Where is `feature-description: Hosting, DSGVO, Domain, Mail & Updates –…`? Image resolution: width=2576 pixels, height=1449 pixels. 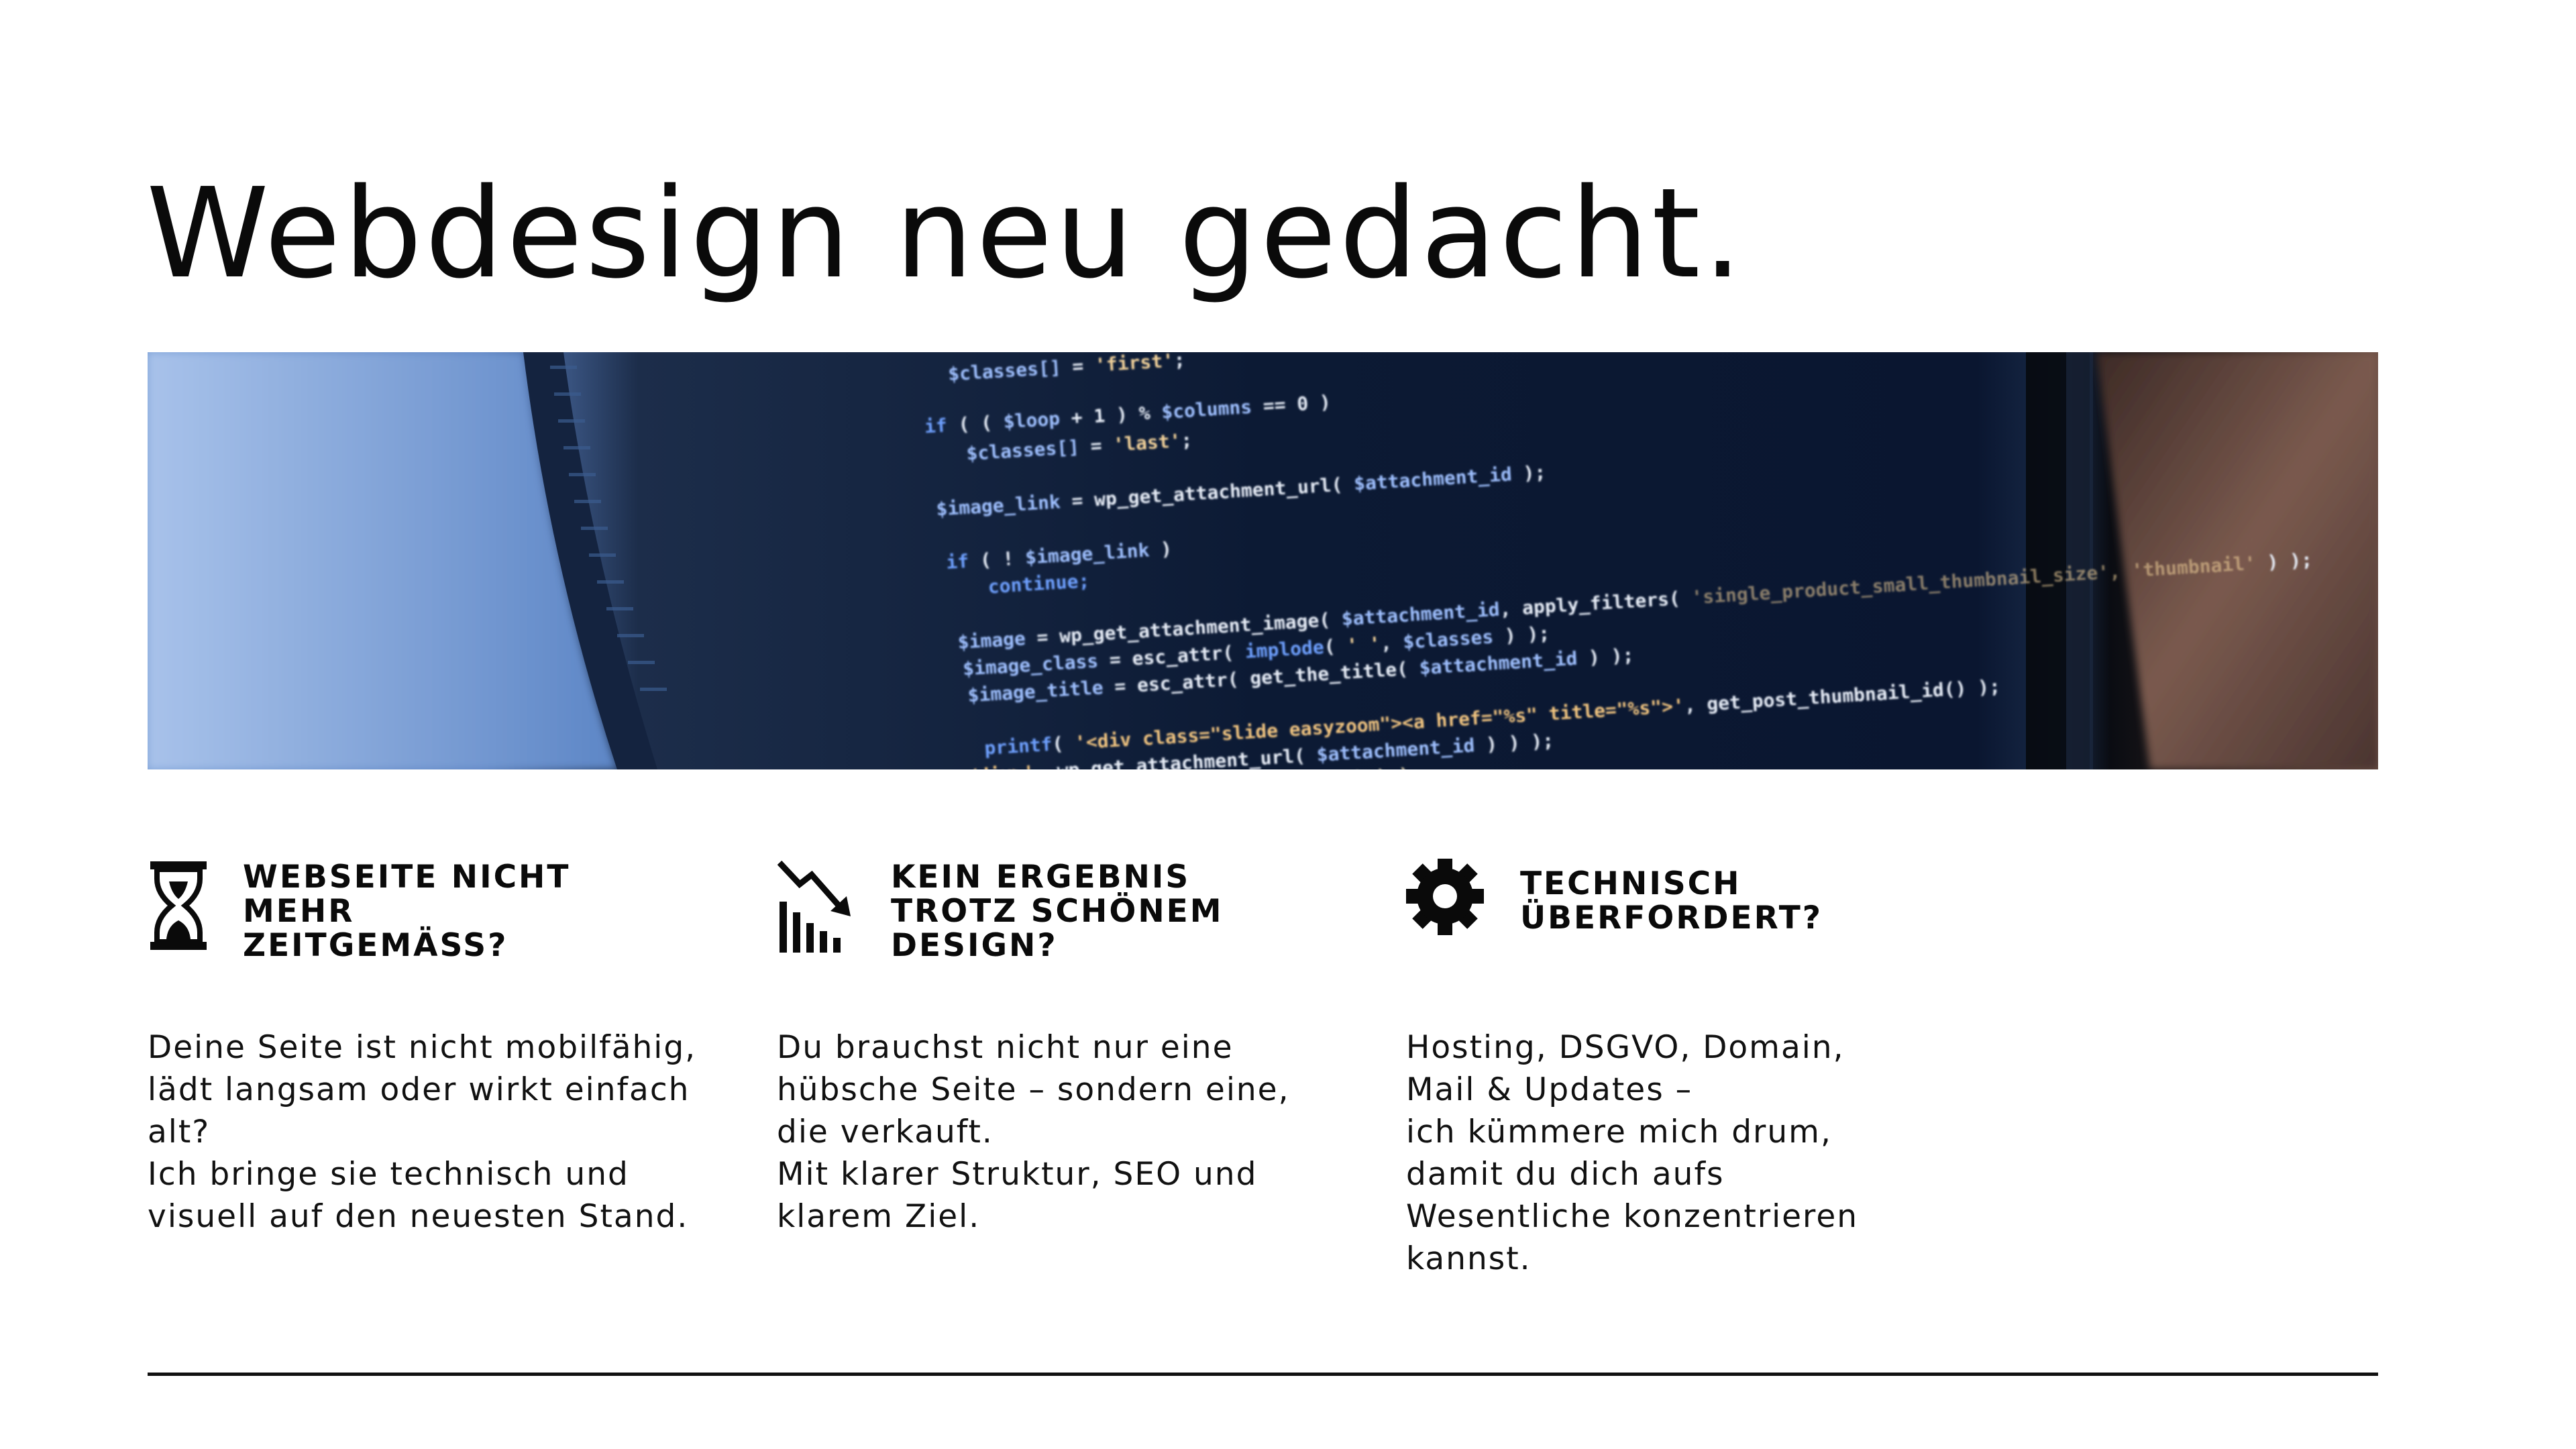 feature-description: Hosting, DSGVO, Domain, Mail & Updates –… is located at coordinates (1632, 1153).